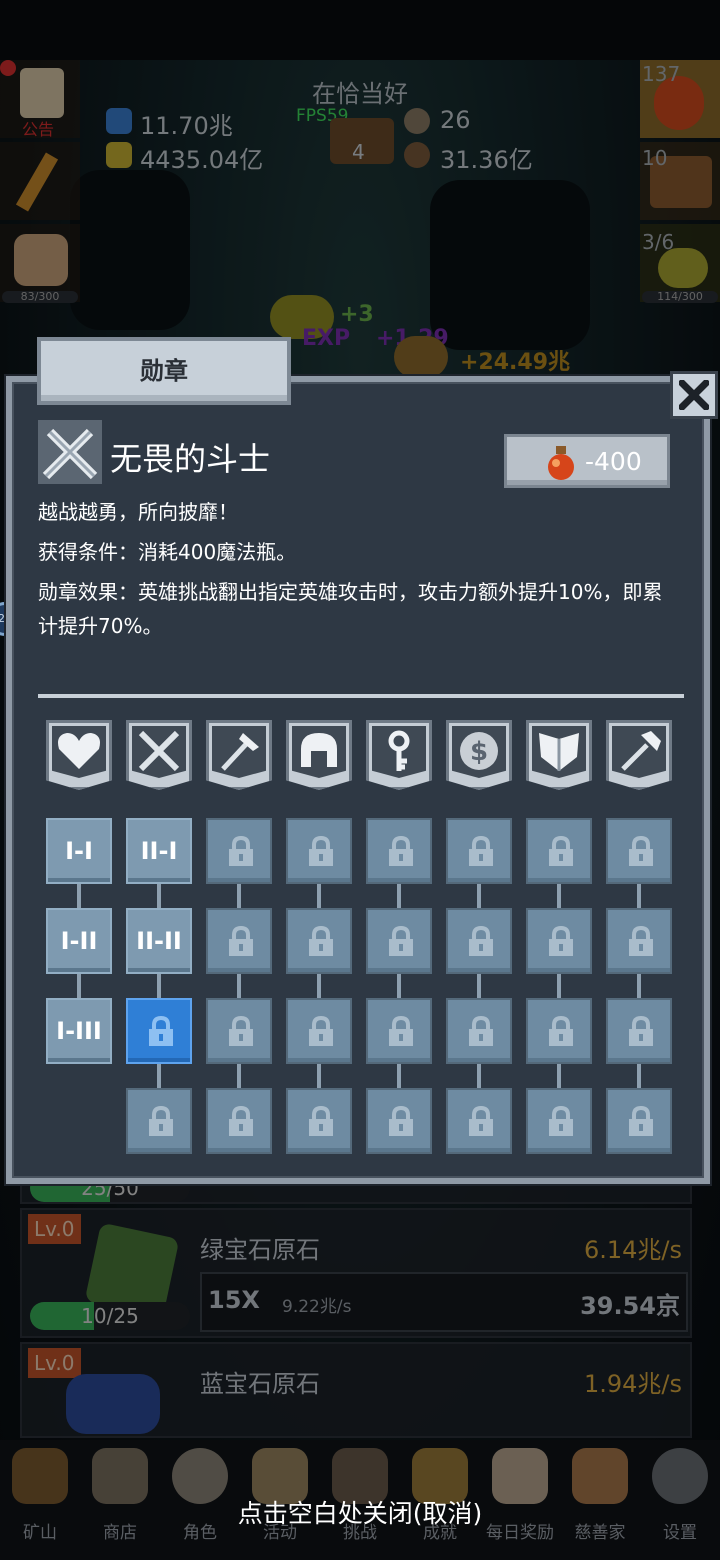  I want to click on medal-node-label: I-I, so click(79, 851).